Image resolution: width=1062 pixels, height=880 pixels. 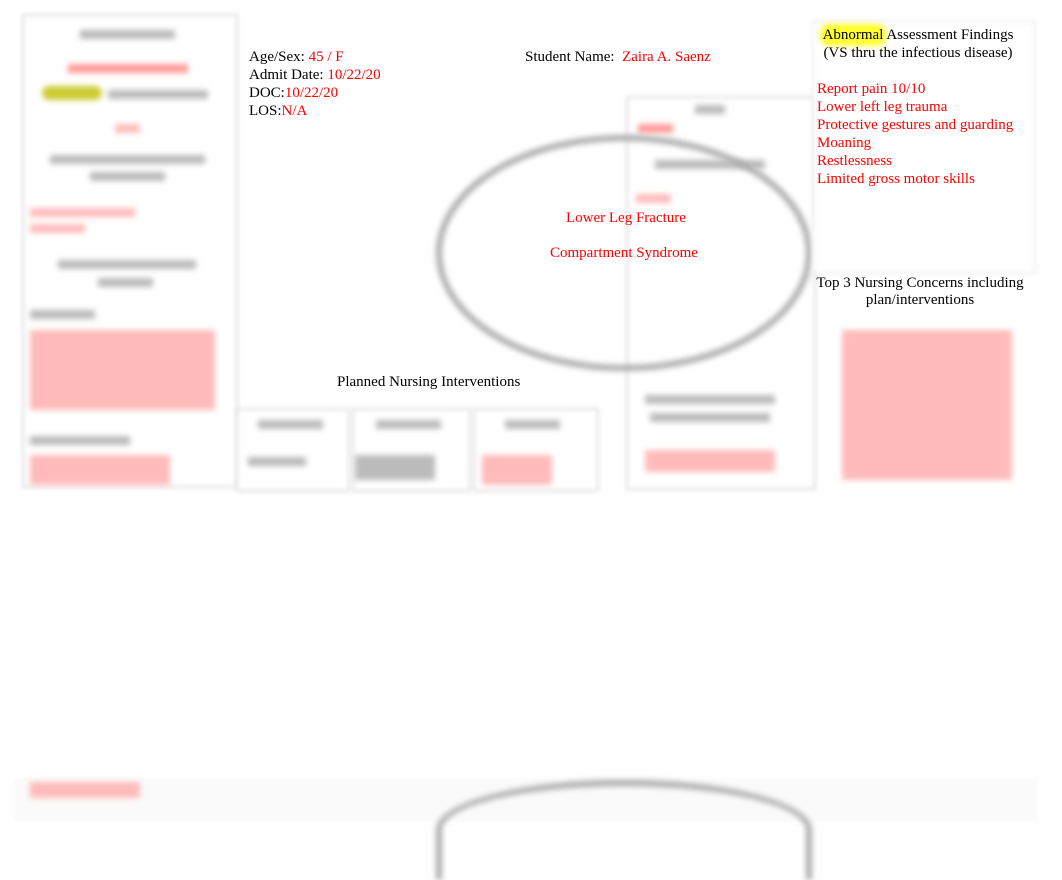 What do you see at coordinates (896, 179) in the screenshot?
I see `finding-item: Limited gross motor skills` at bounding box center [896, 179].